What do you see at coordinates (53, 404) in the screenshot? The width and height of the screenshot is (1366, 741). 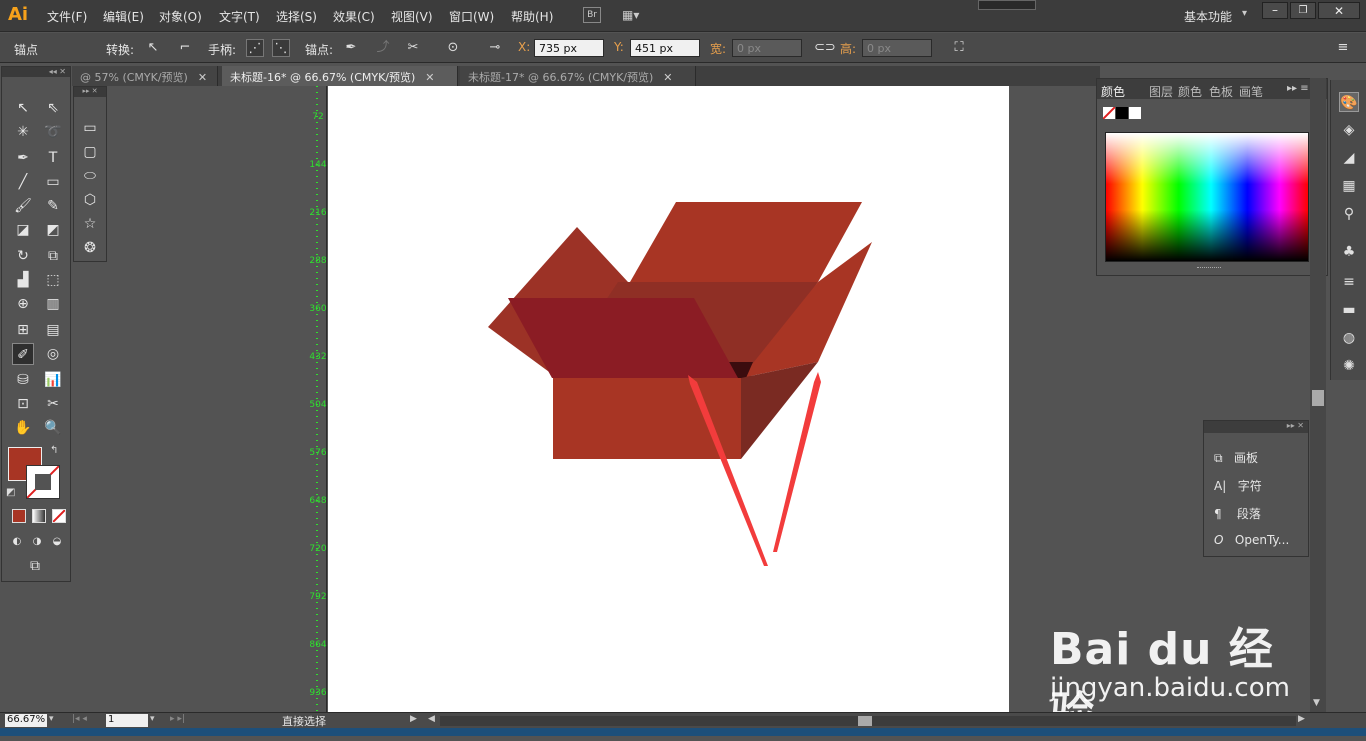 I see `slice-icon: ✂` at bounding box center [53, 404].